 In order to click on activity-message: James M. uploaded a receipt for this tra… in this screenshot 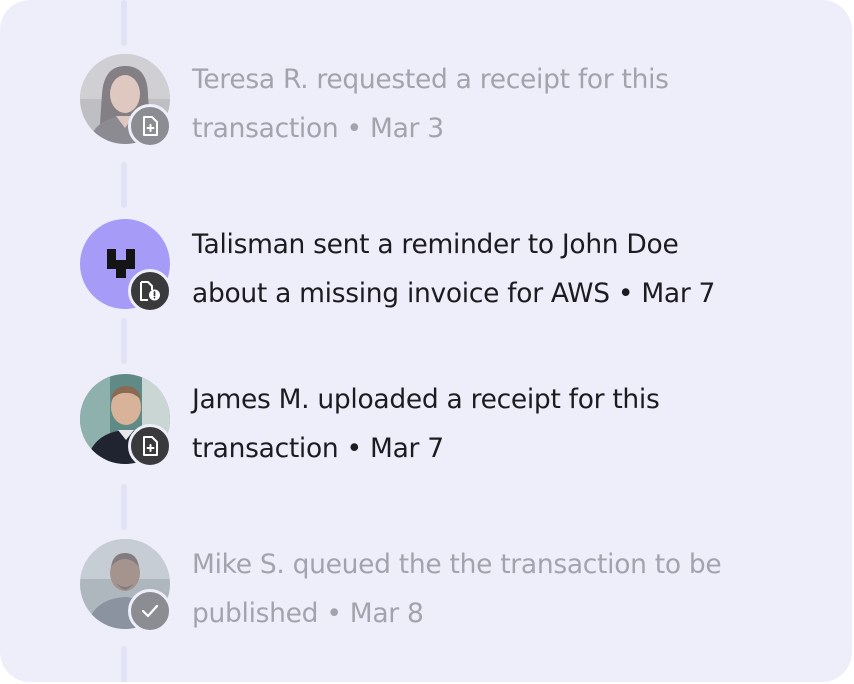, I will do `click(426, 424)`.